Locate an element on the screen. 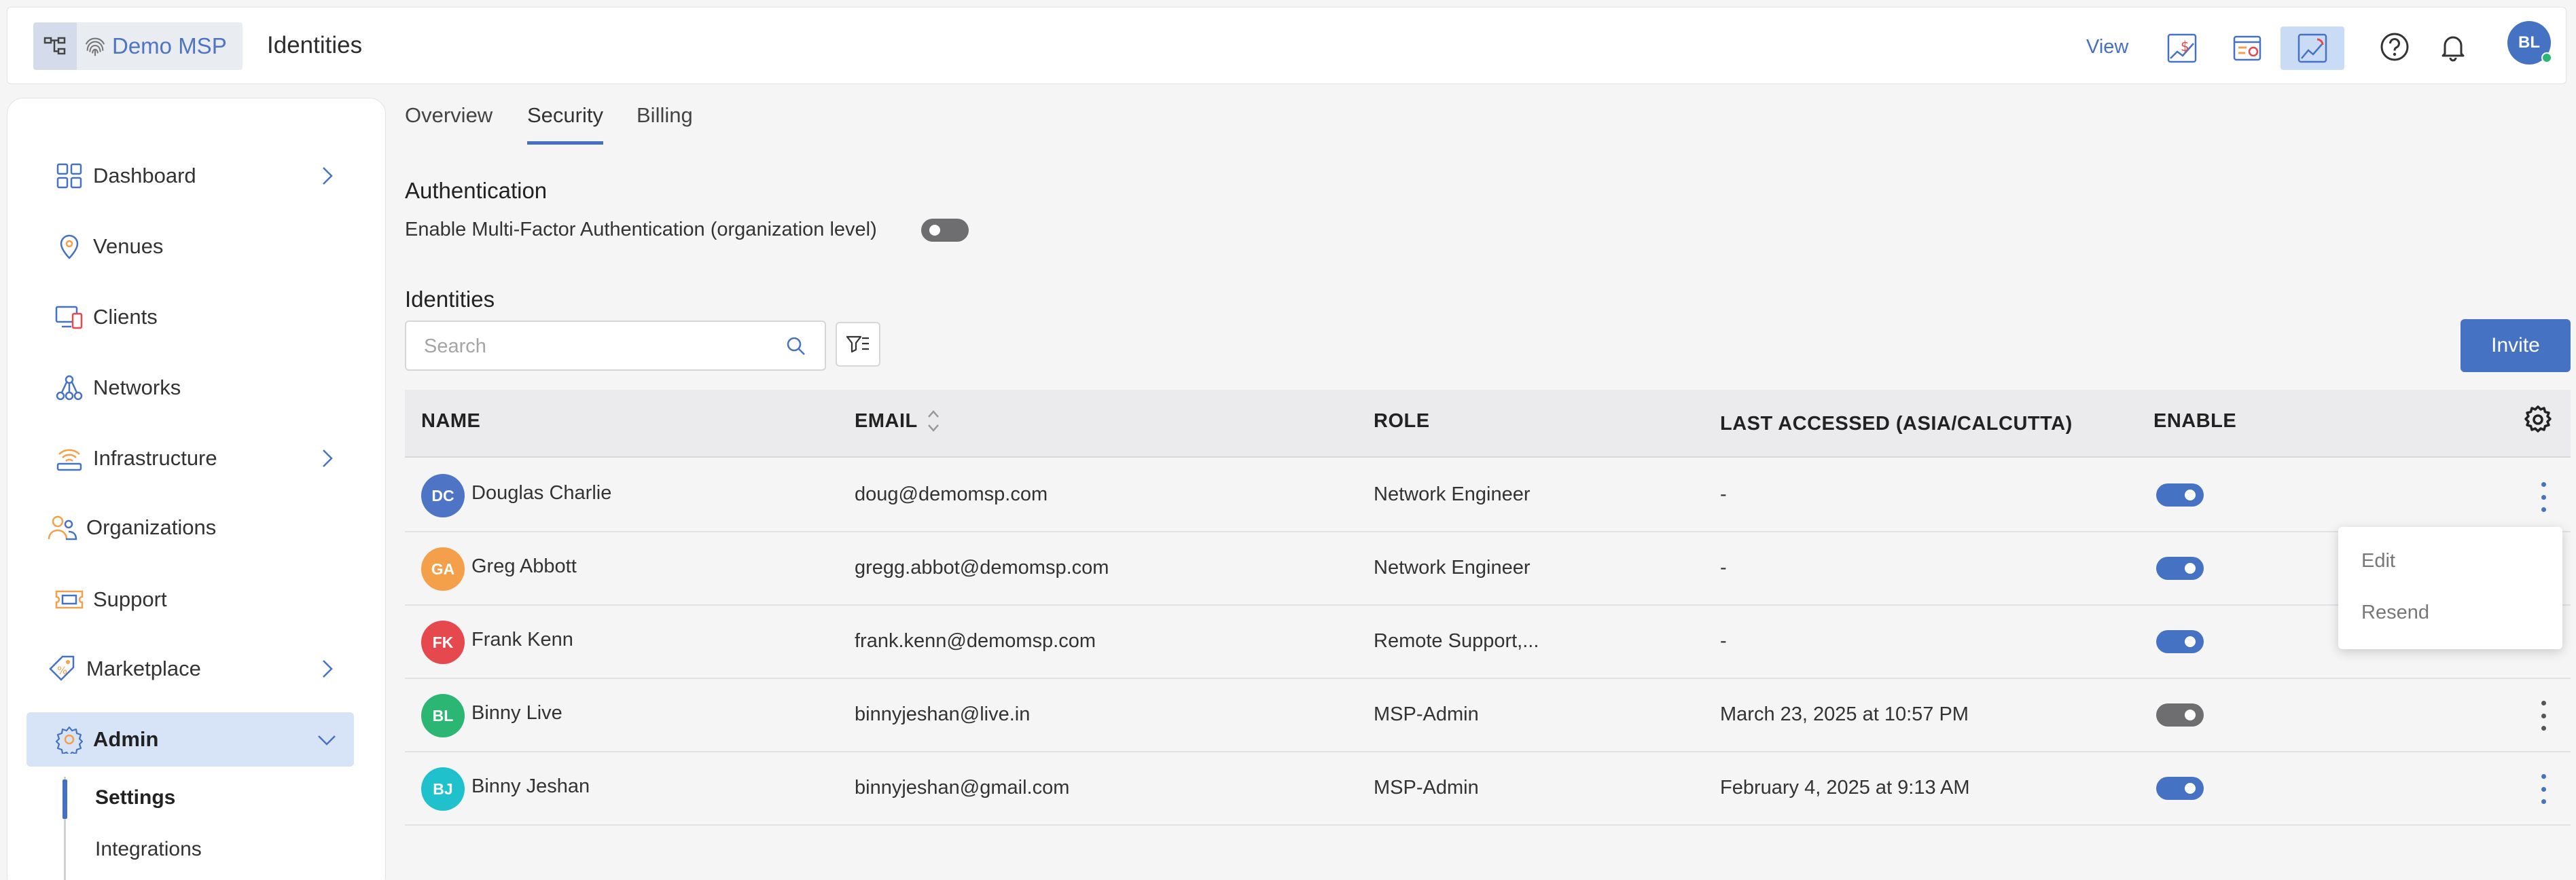 The height and width of the screenshot is (880, 2576). identity-role: MSP-Admin is located at coordinates (1426, 714).